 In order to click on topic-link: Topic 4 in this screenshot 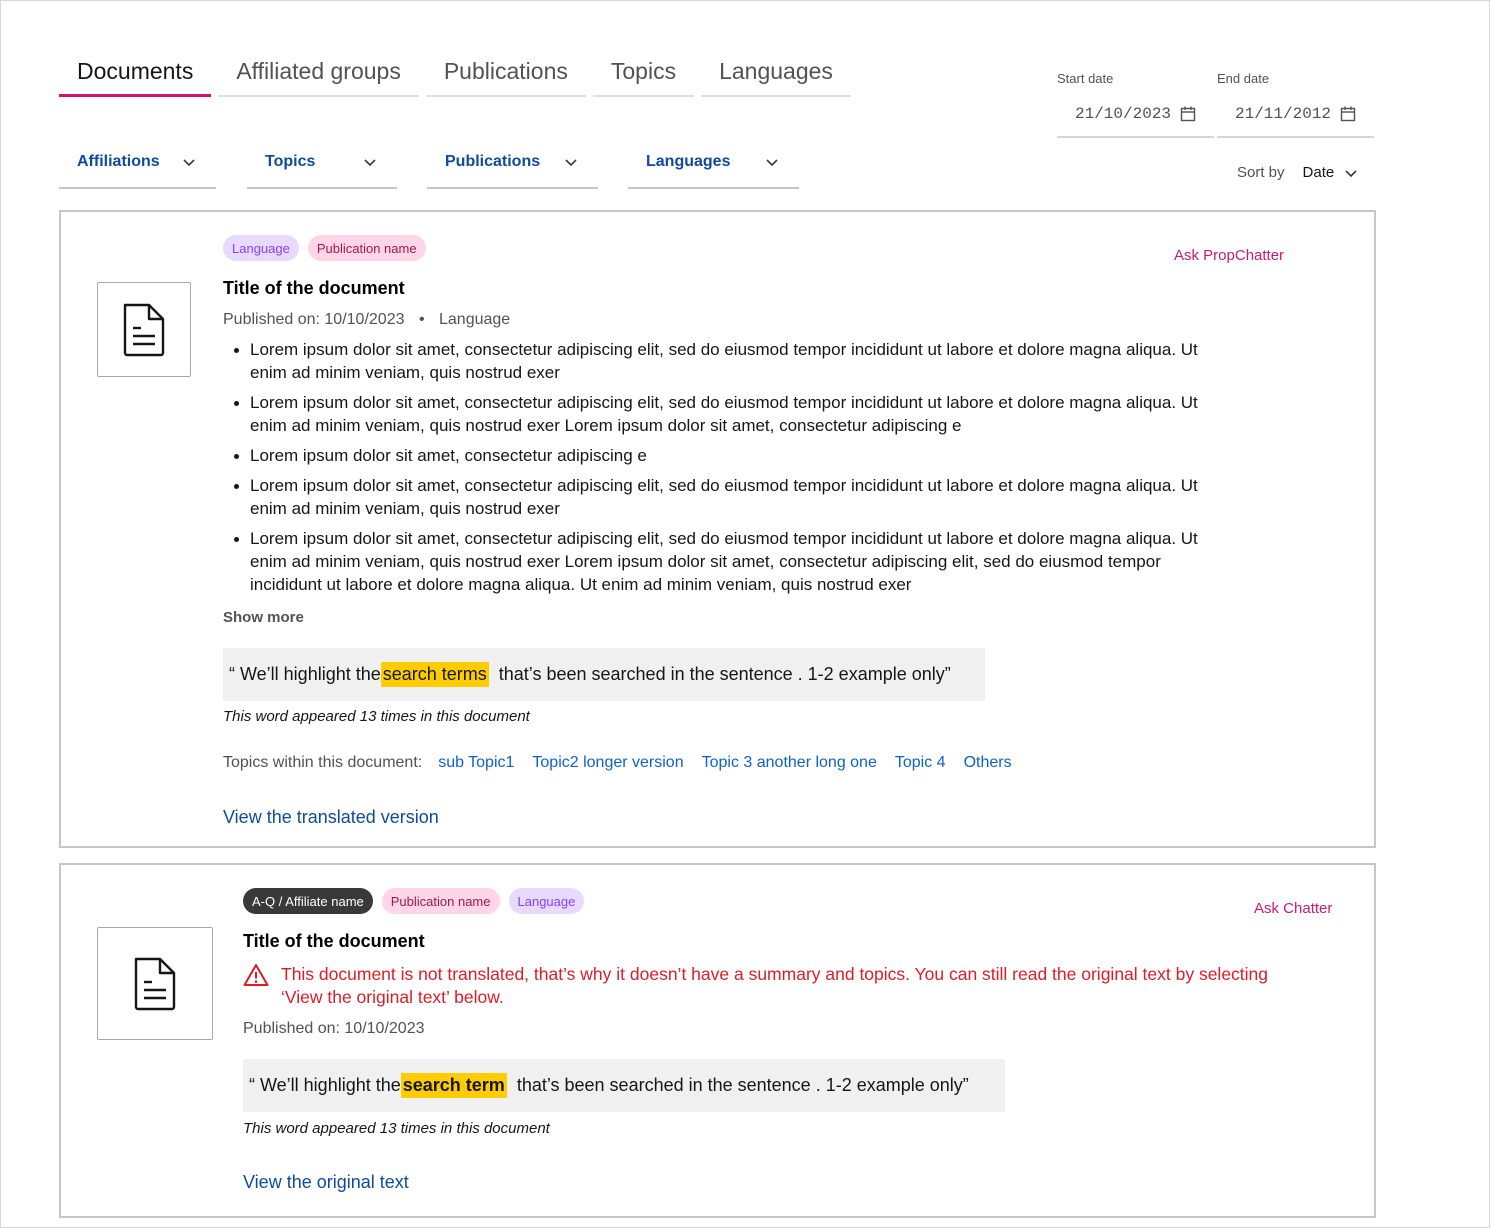, I will do `click(920, 763)`.